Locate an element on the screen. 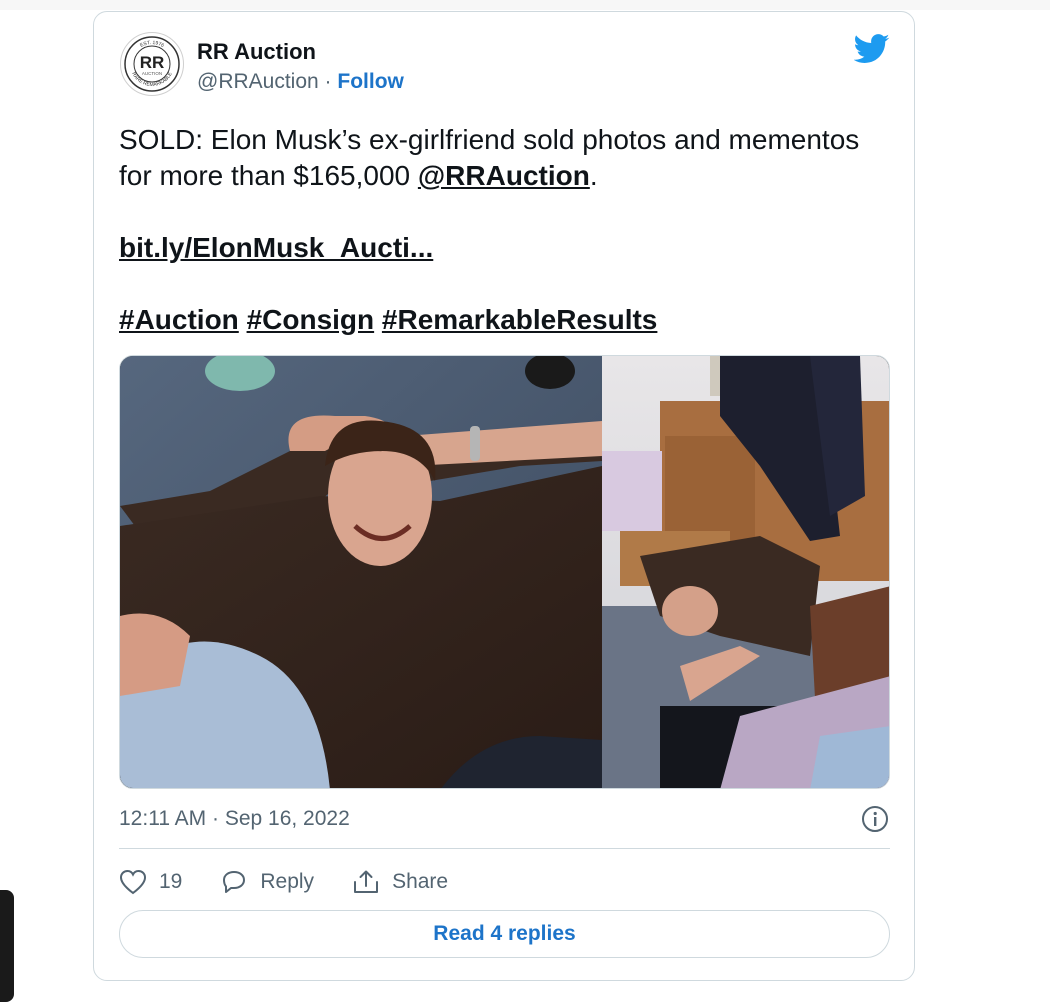  read-replies-button: Read 4 replies is located at coordinates (504, 934).